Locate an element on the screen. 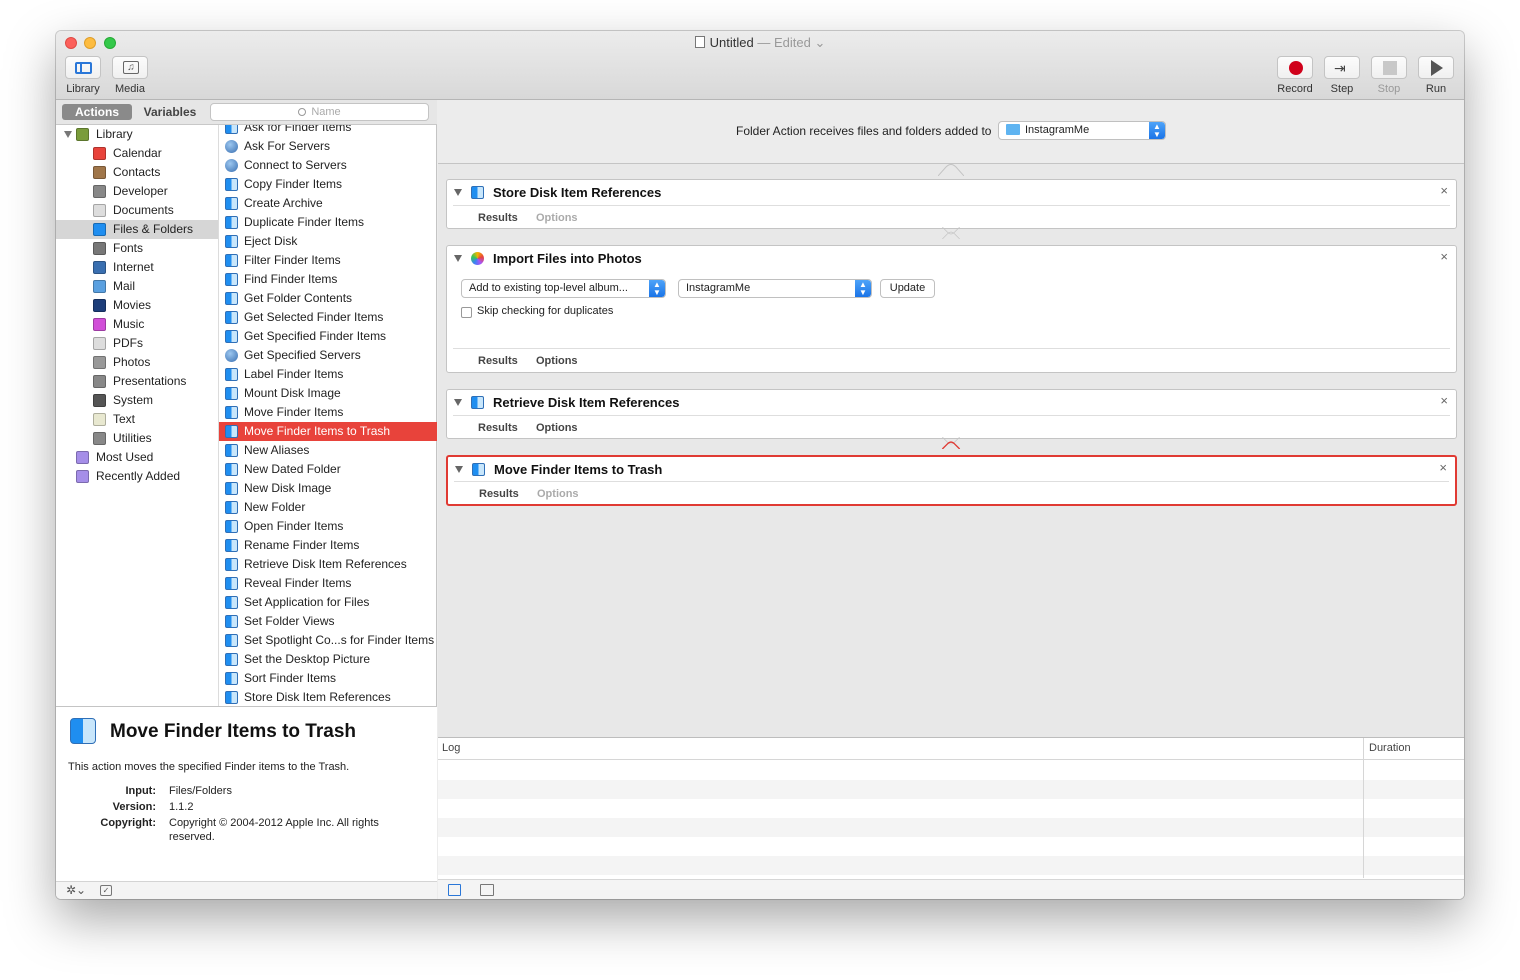 This screenshot has height=980, width=1520. library-category: Text is located at coordinates (137, 419).